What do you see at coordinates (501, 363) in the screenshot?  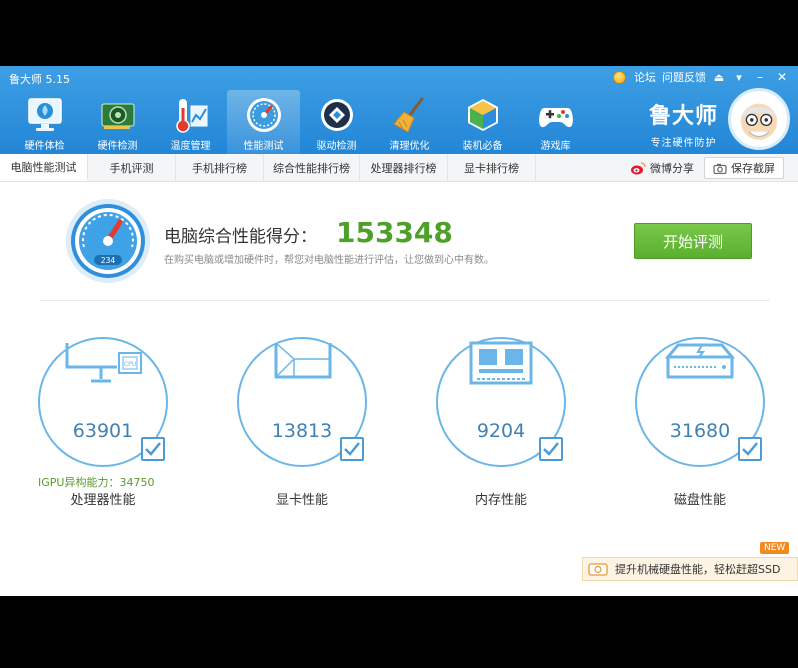 I see `memory-chip-icon` at bounding box center [501, 363].